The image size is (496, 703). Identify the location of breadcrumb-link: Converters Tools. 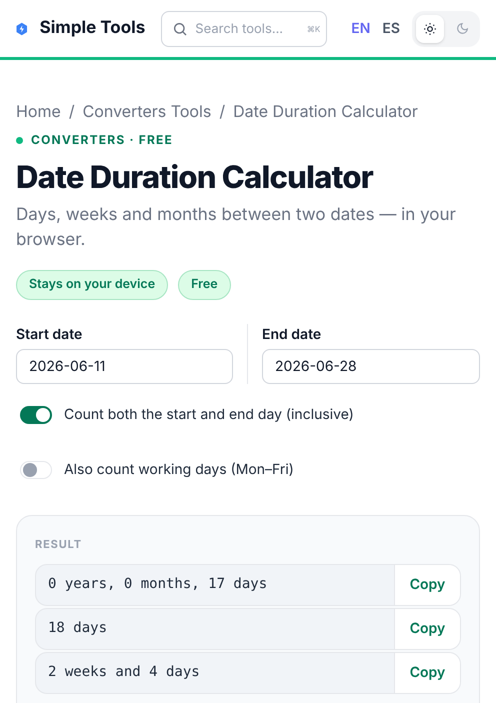
(147, 111).